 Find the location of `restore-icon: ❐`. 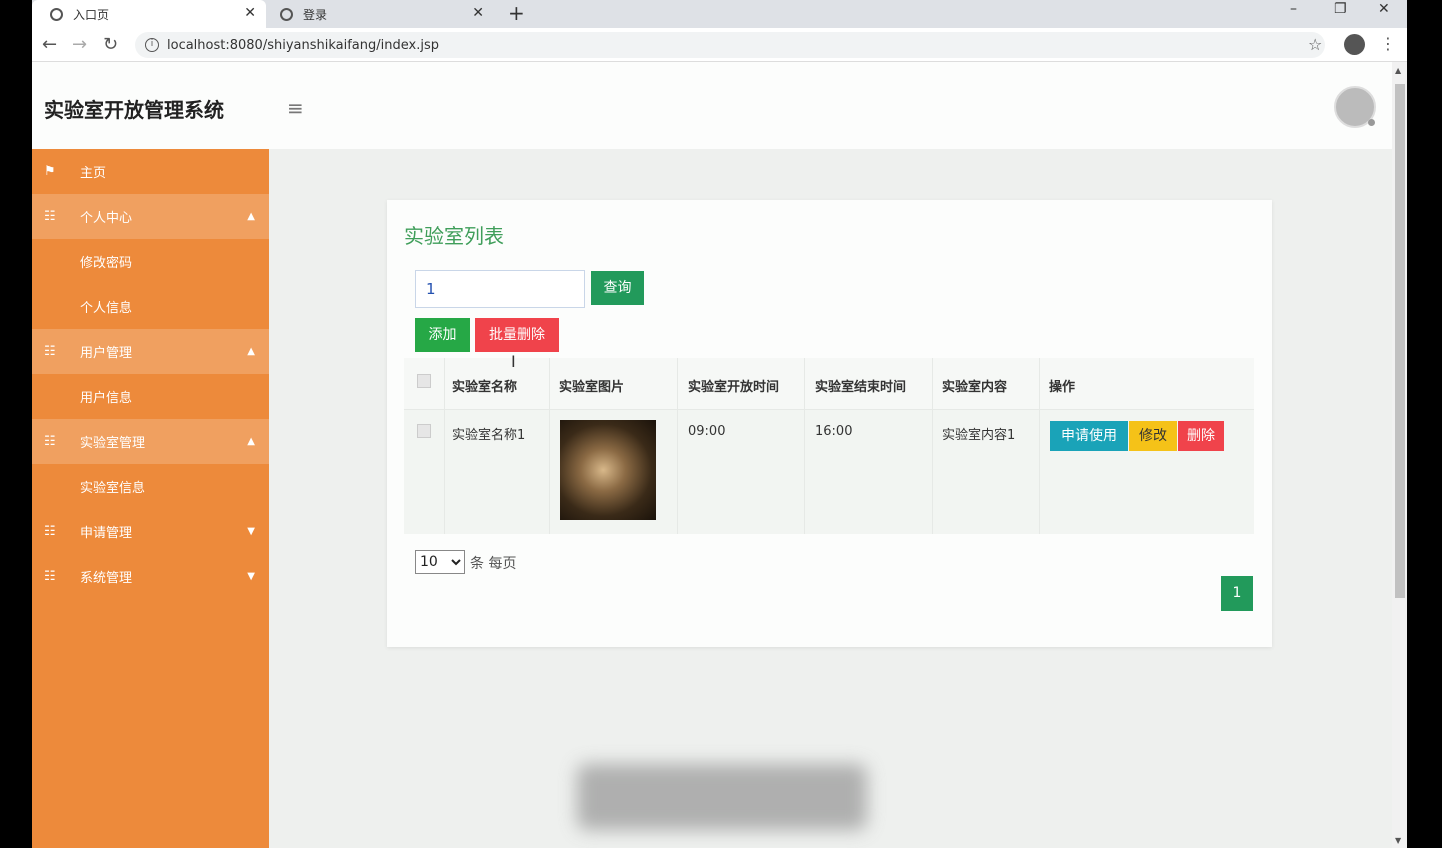

restore-icon: ❐ is located at coordinates (1340, 9).